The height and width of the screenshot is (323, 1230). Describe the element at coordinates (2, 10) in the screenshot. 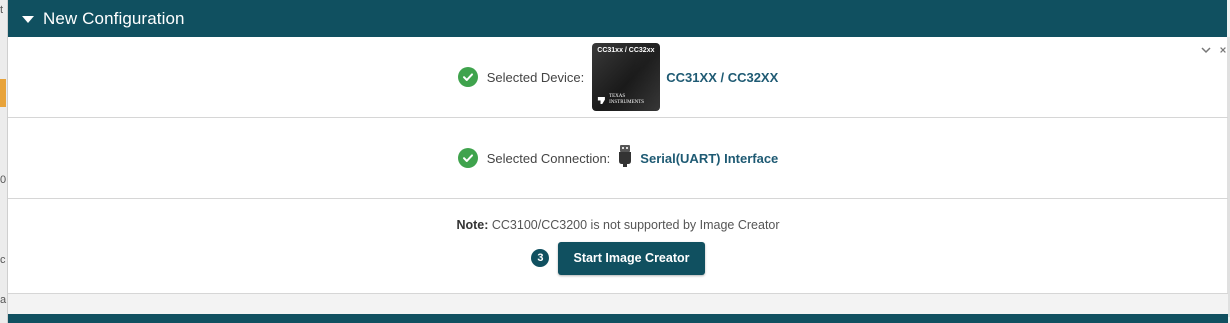

I see `backdrop-glyph: t` at that location.